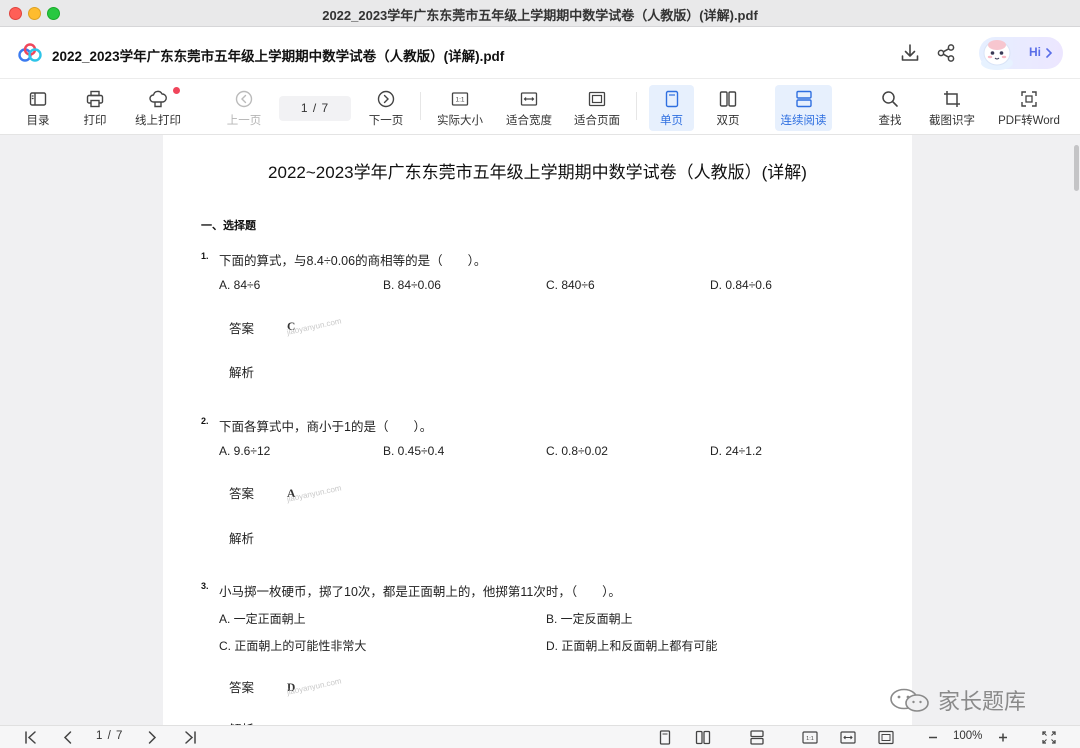  I want to click on option-c: C. 正面朝上的可能性非常大, so click(293, 646).